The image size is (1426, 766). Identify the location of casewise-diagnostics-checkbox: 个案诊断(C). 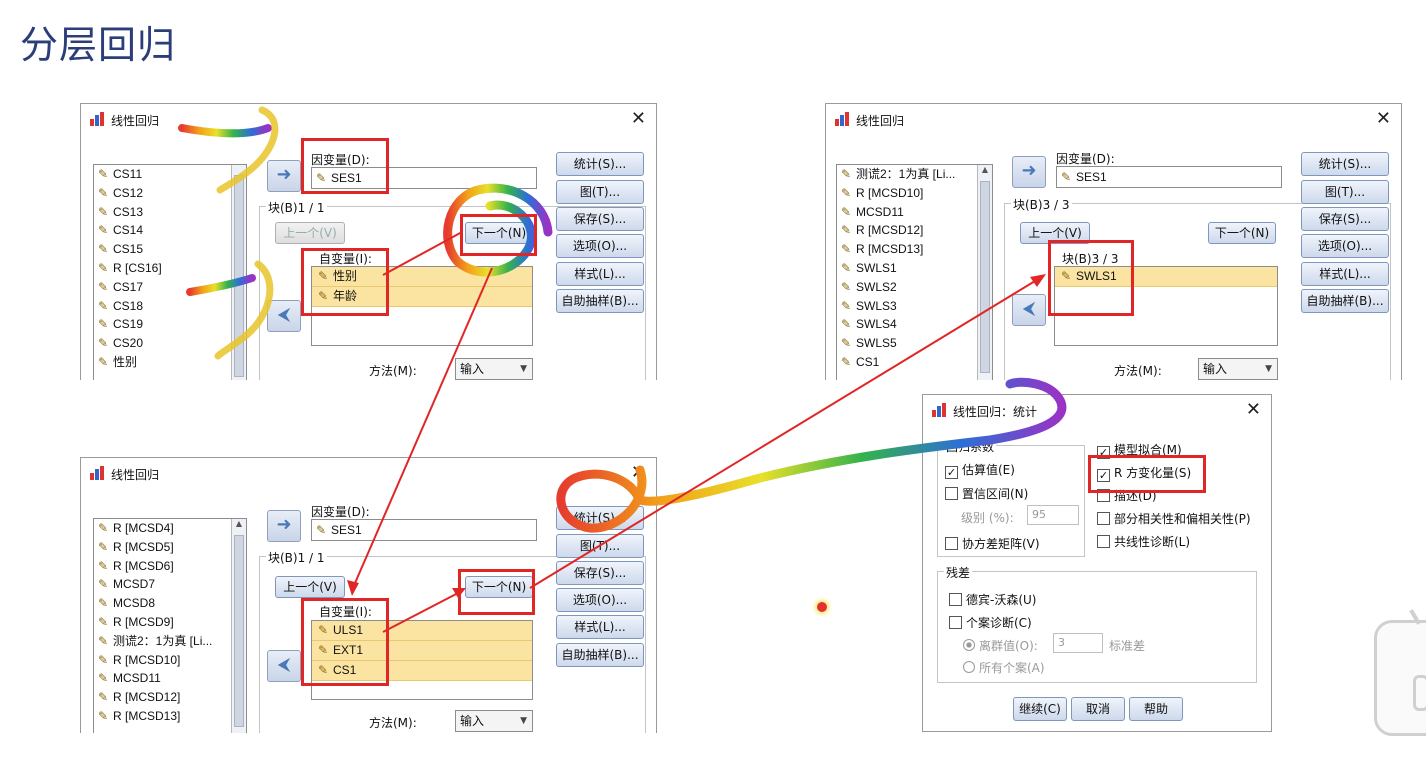
(990, 622).